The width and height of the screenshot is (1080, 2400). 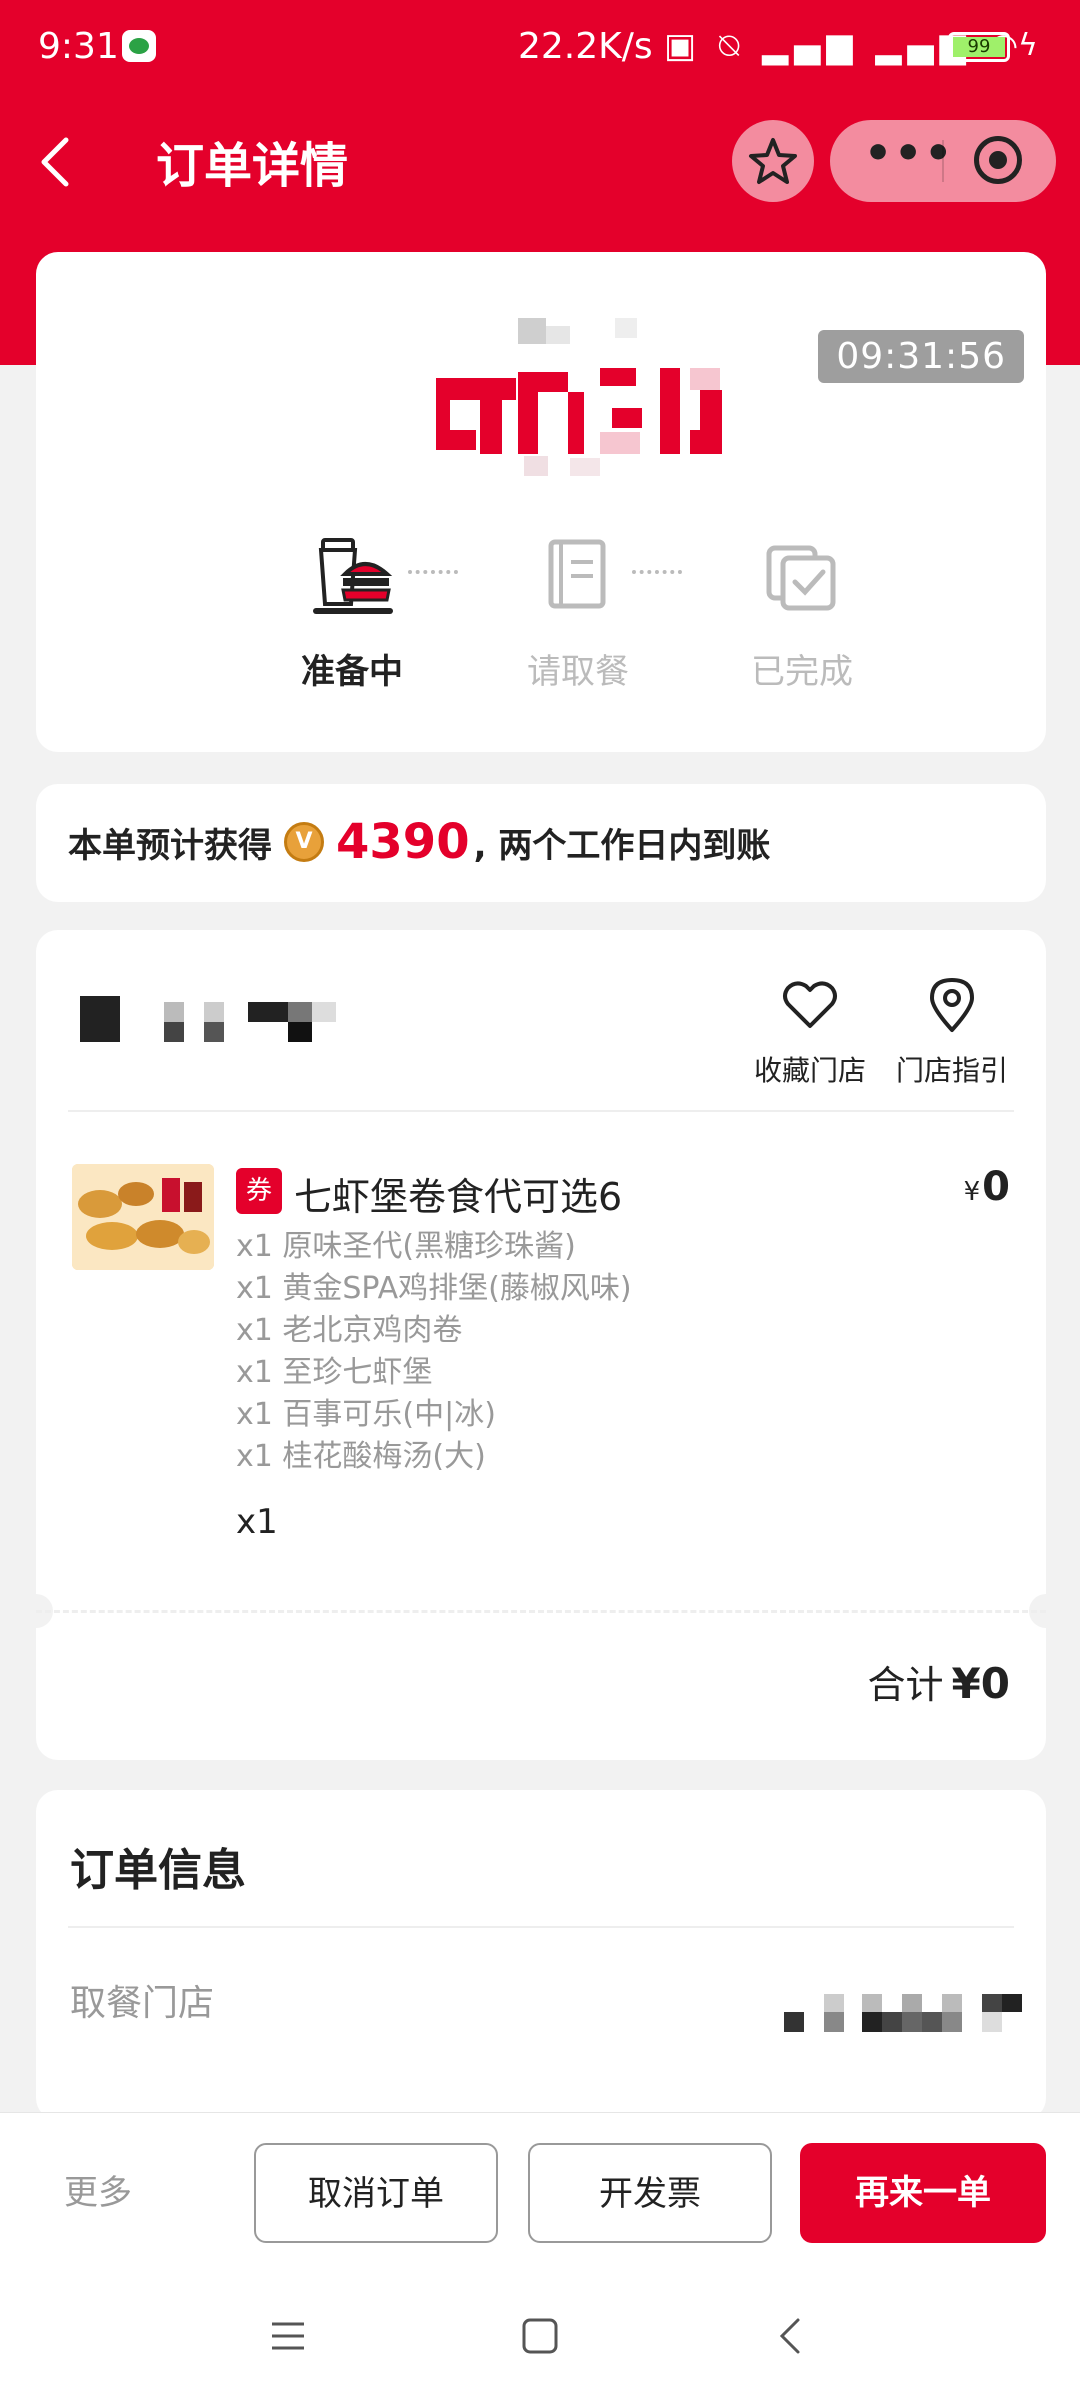 What do you see at coordinates (434, 1288) in the screenshot?
I see `sub-item: x1 黄金SPA鸡排堡(藤椒风味)` at bounding box center [434, 1288].